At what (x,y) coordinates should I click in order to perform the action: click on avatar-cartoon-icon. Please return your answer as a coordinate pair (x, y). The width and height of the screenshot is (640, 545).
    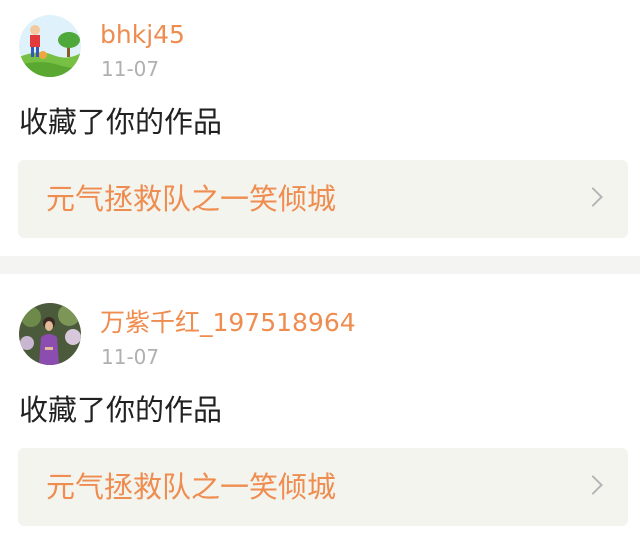
    Looking at the image, I should click on (50, 46).